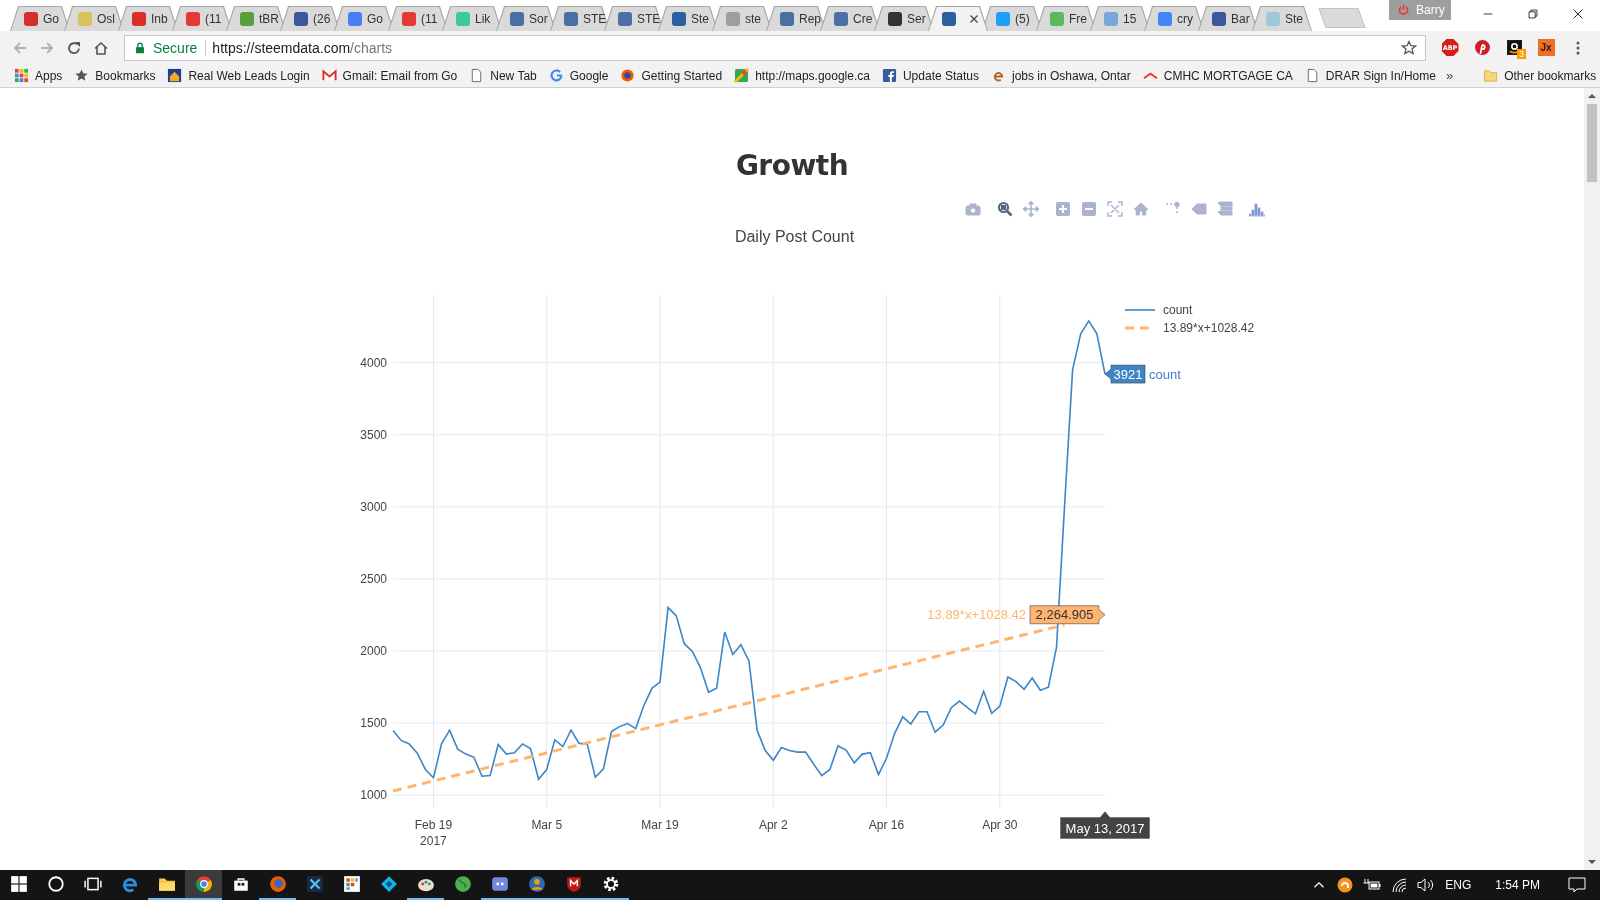 This screenshot has width=1600, height=900. What do you see at coordinates (1517, 885) in the screenshot?
I see `clock: 1:54 PM` at bounding box center [1517, 885].